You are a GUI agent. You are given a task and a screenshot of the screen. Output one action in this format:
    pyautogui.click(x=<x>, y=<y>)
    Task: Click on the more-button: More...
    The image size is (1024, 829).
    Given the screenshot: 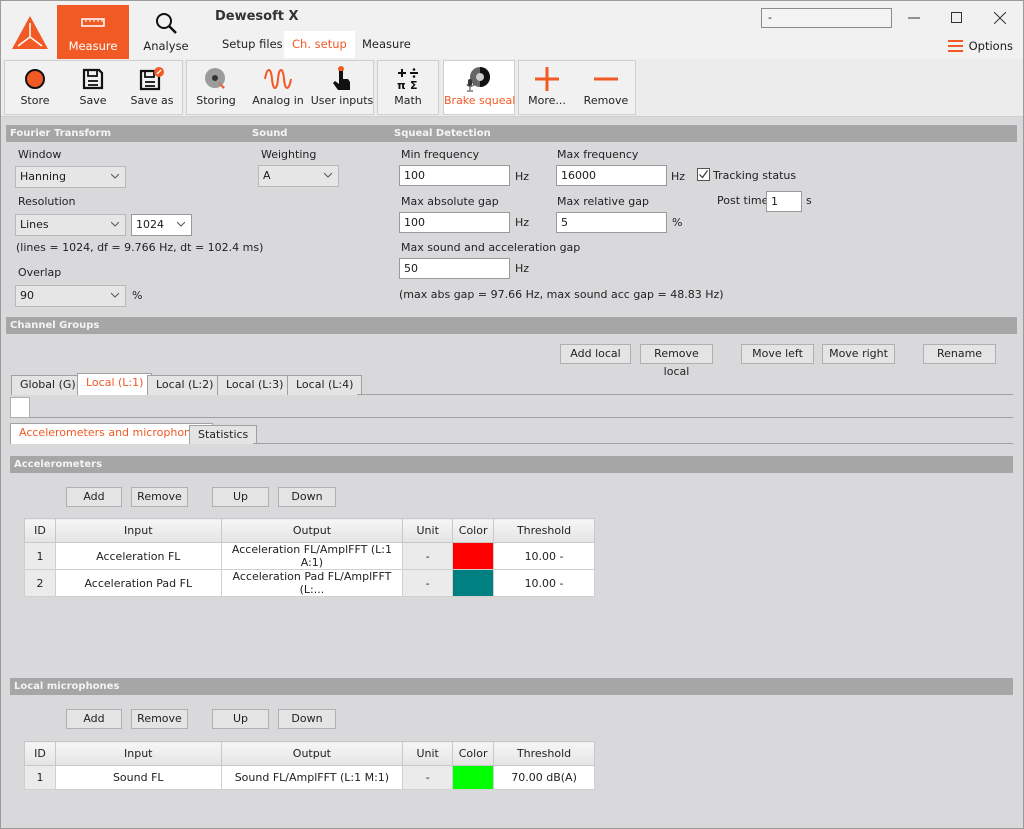 What is the action you would take?
    pyautogui.click(x=547, y=87)
    